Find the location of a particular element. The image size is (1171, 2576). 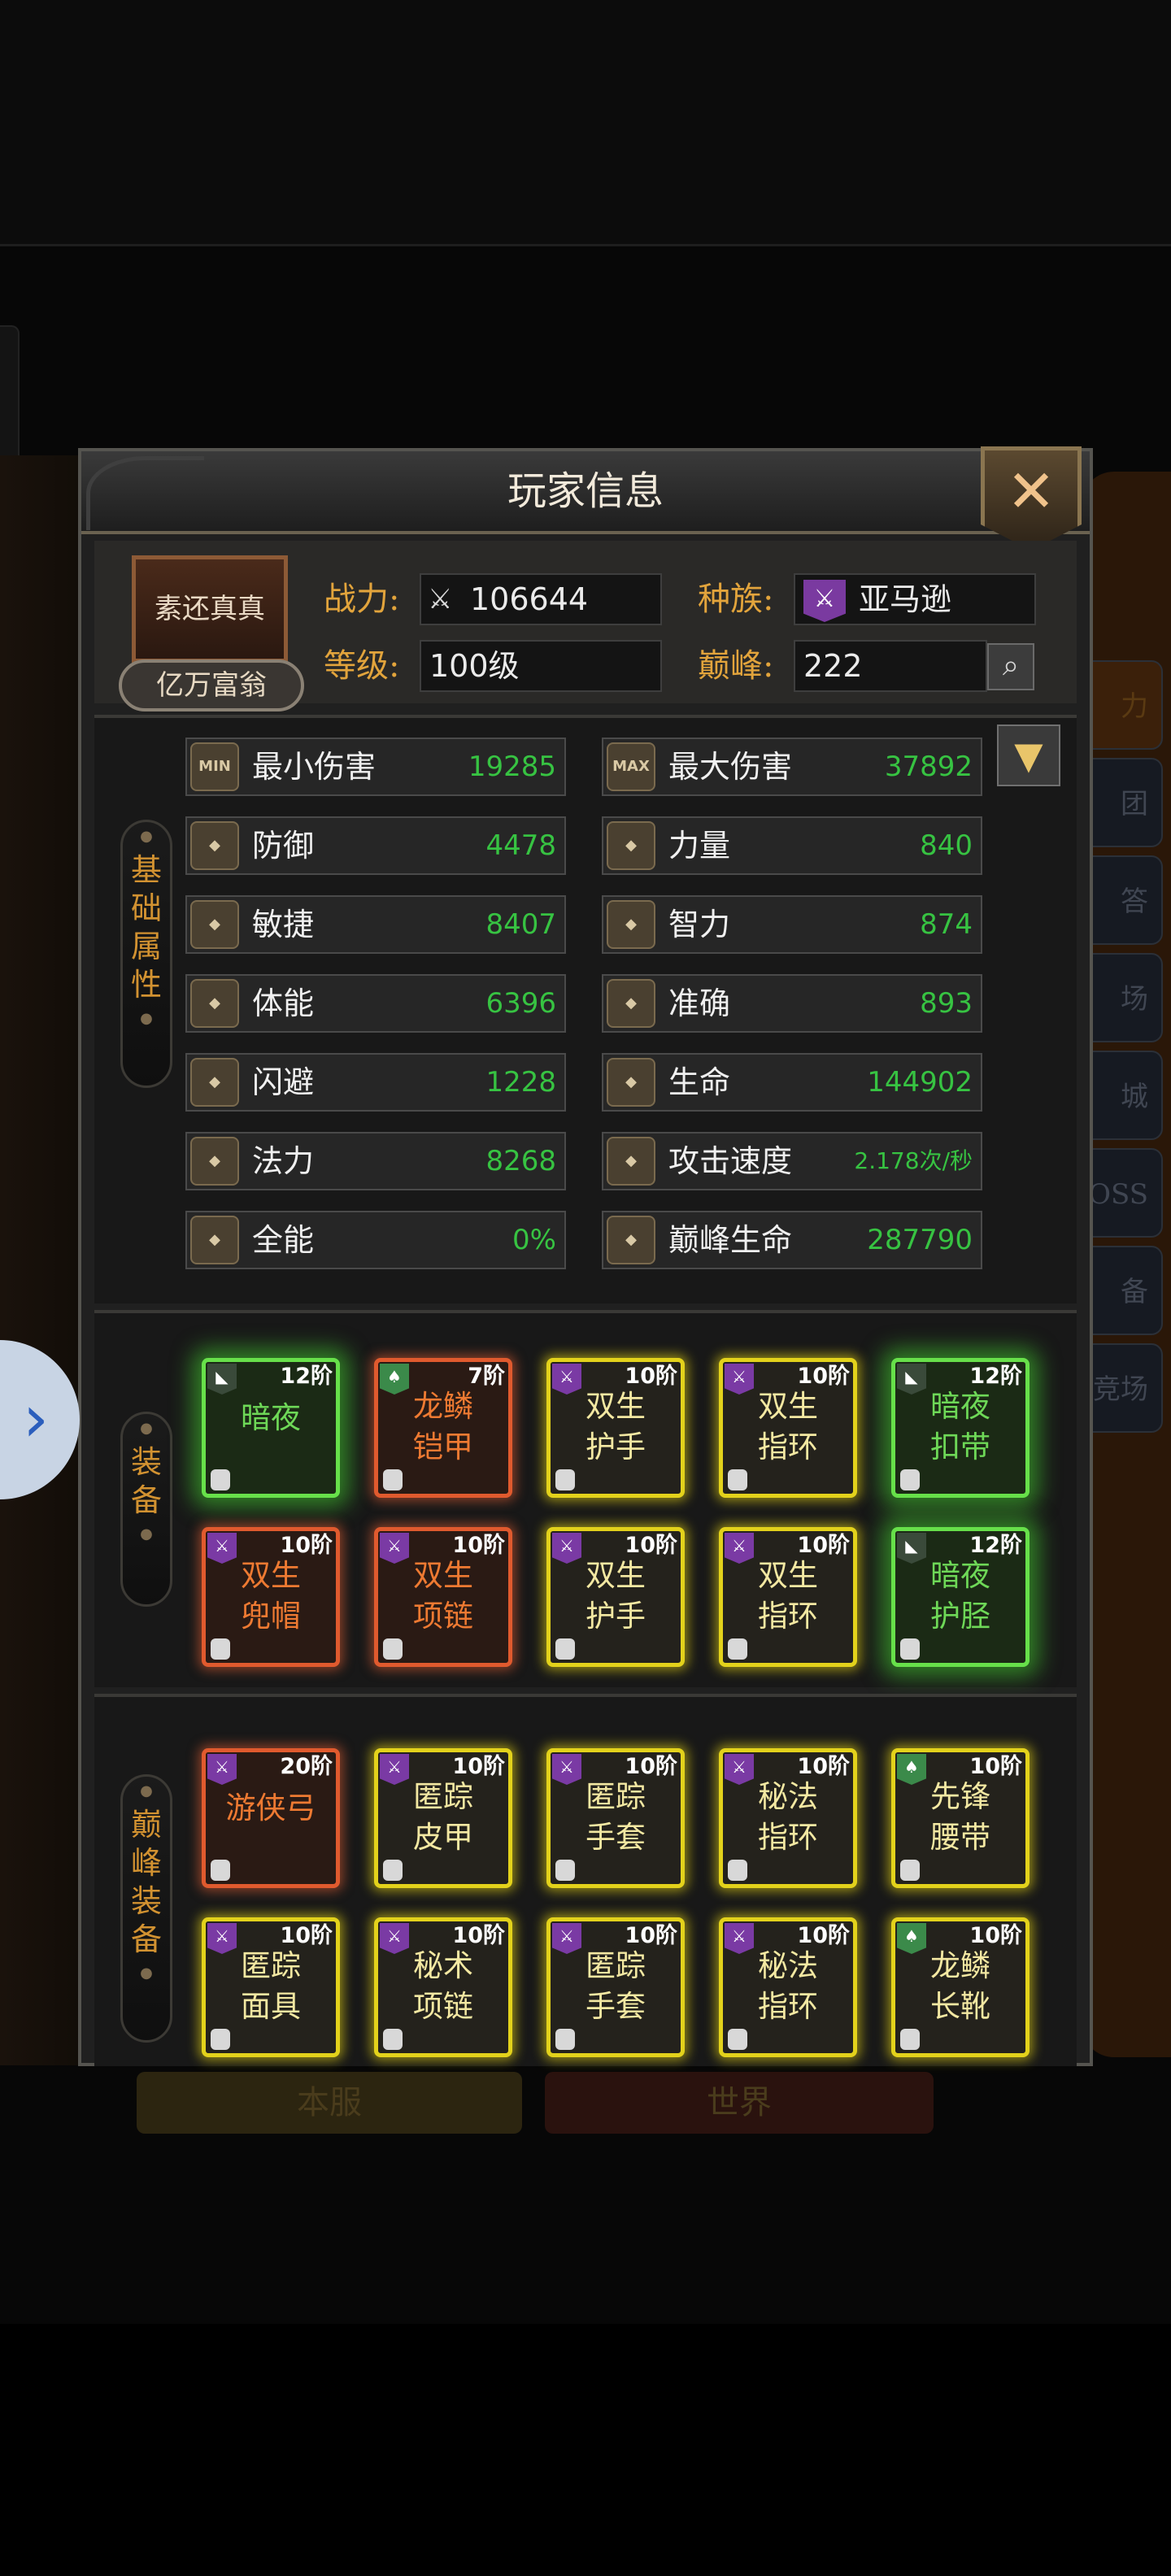

item-name: 匿踪 手套 is located at coordinates (616, 1986).